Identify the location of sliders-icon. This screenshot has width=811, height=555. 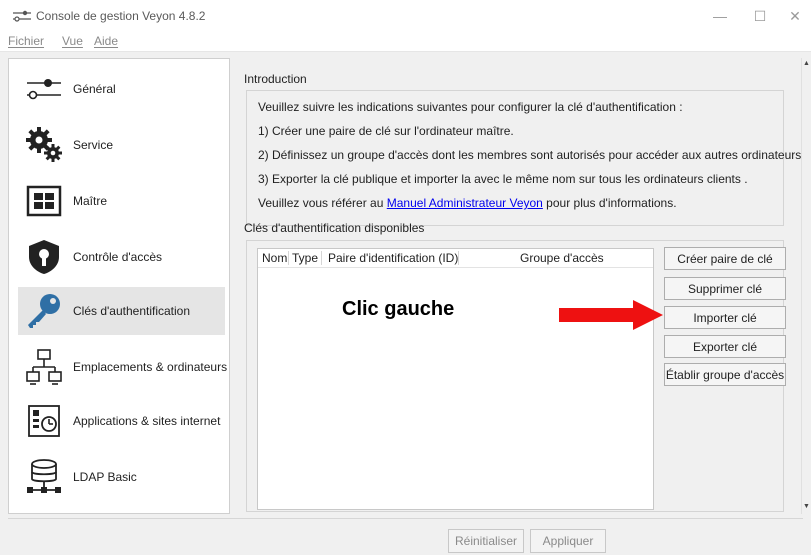
(44, 89).